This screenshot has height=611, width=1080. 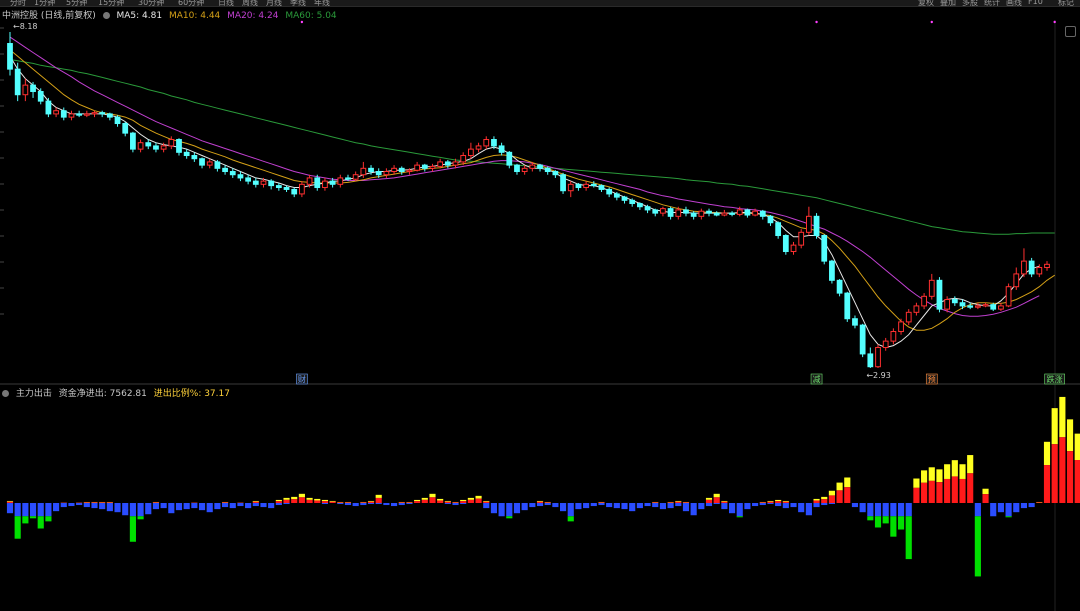 What do you see at coordinates (1055, 379) in the screenshot?
I see `event-marker-label: 跌涨` at bounding box center [1055, 379].